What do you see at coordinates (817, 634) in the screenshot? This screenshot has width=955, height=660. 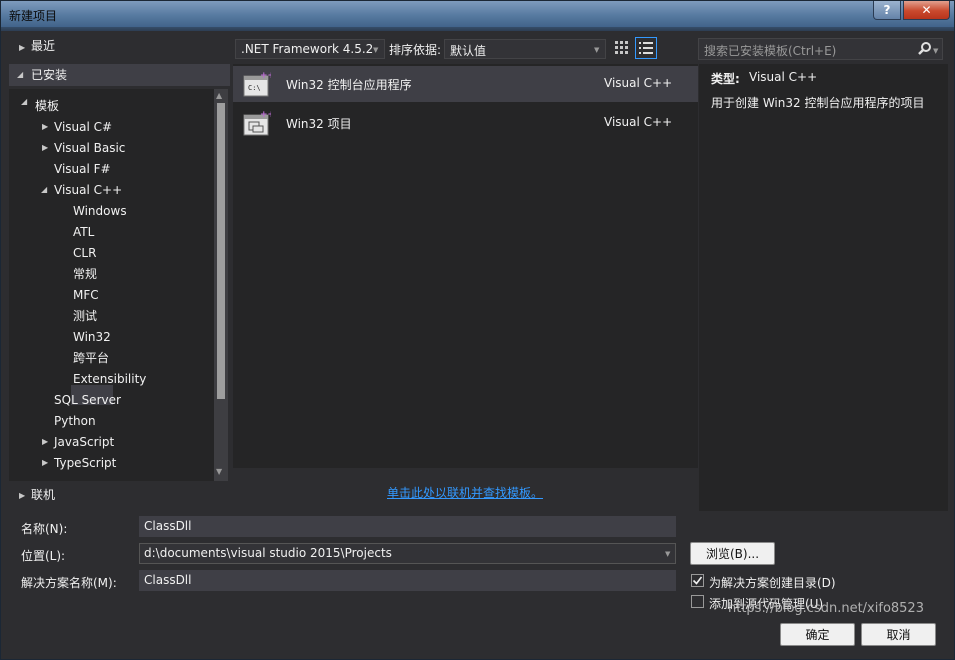 I see `ok-button: 确定` at bounding box center [817, 634].